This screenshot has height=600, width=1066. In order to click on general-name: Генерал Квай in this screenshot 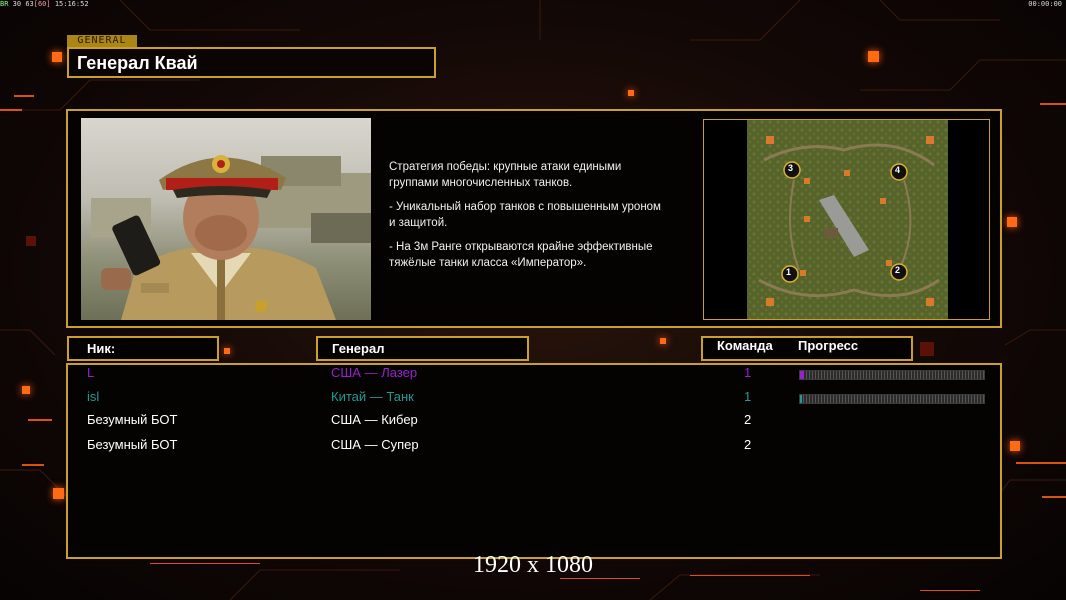, I will do `click(137, 63)`.